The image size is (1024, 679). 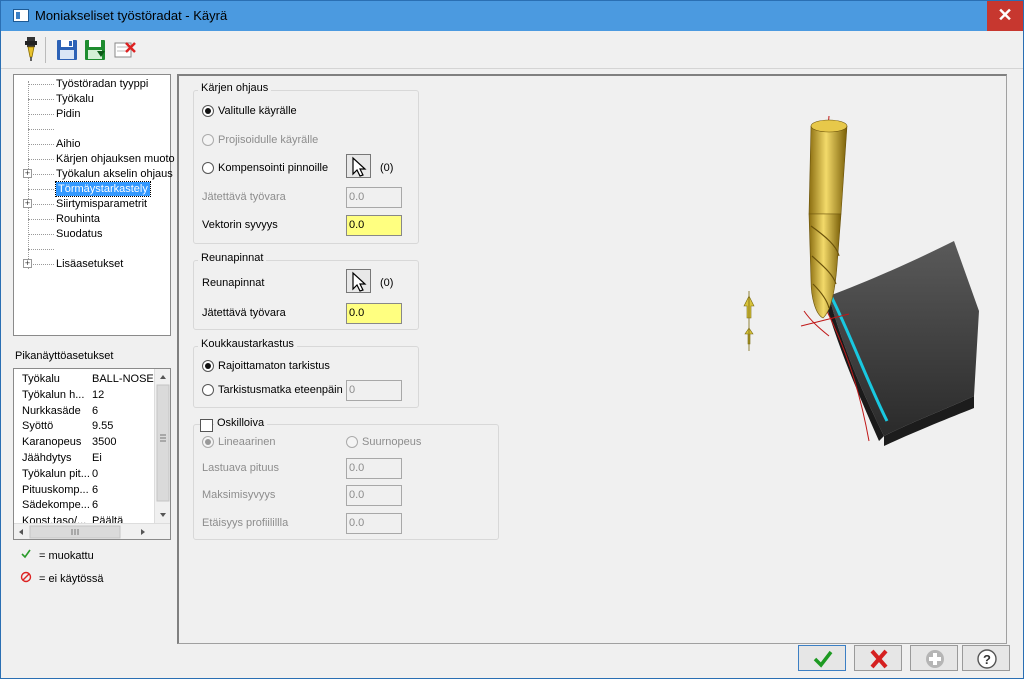 What do you see at coordinates (97, 458) in the screenshot?
I see `quick-setting-value: Ei` at bounding box center [97, 458].